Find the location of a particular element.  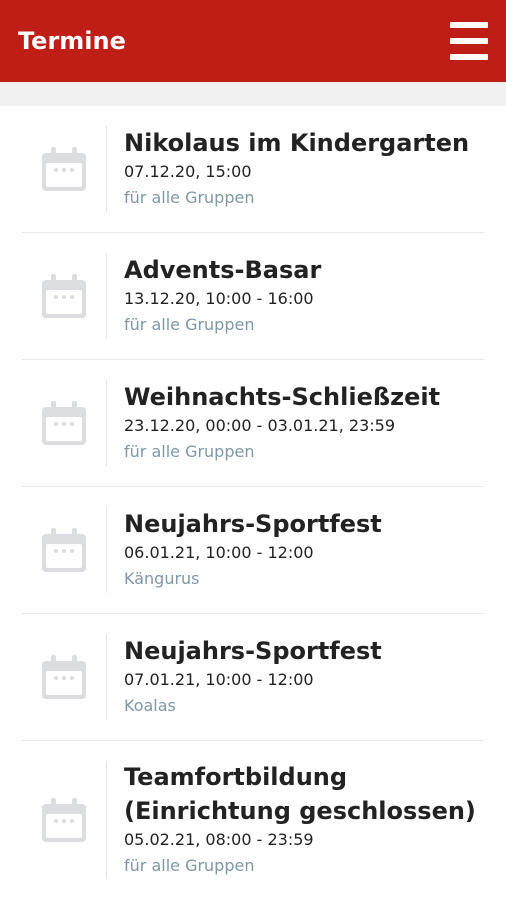

event-title: Advents-Basar is located at coordinates (223, 270).